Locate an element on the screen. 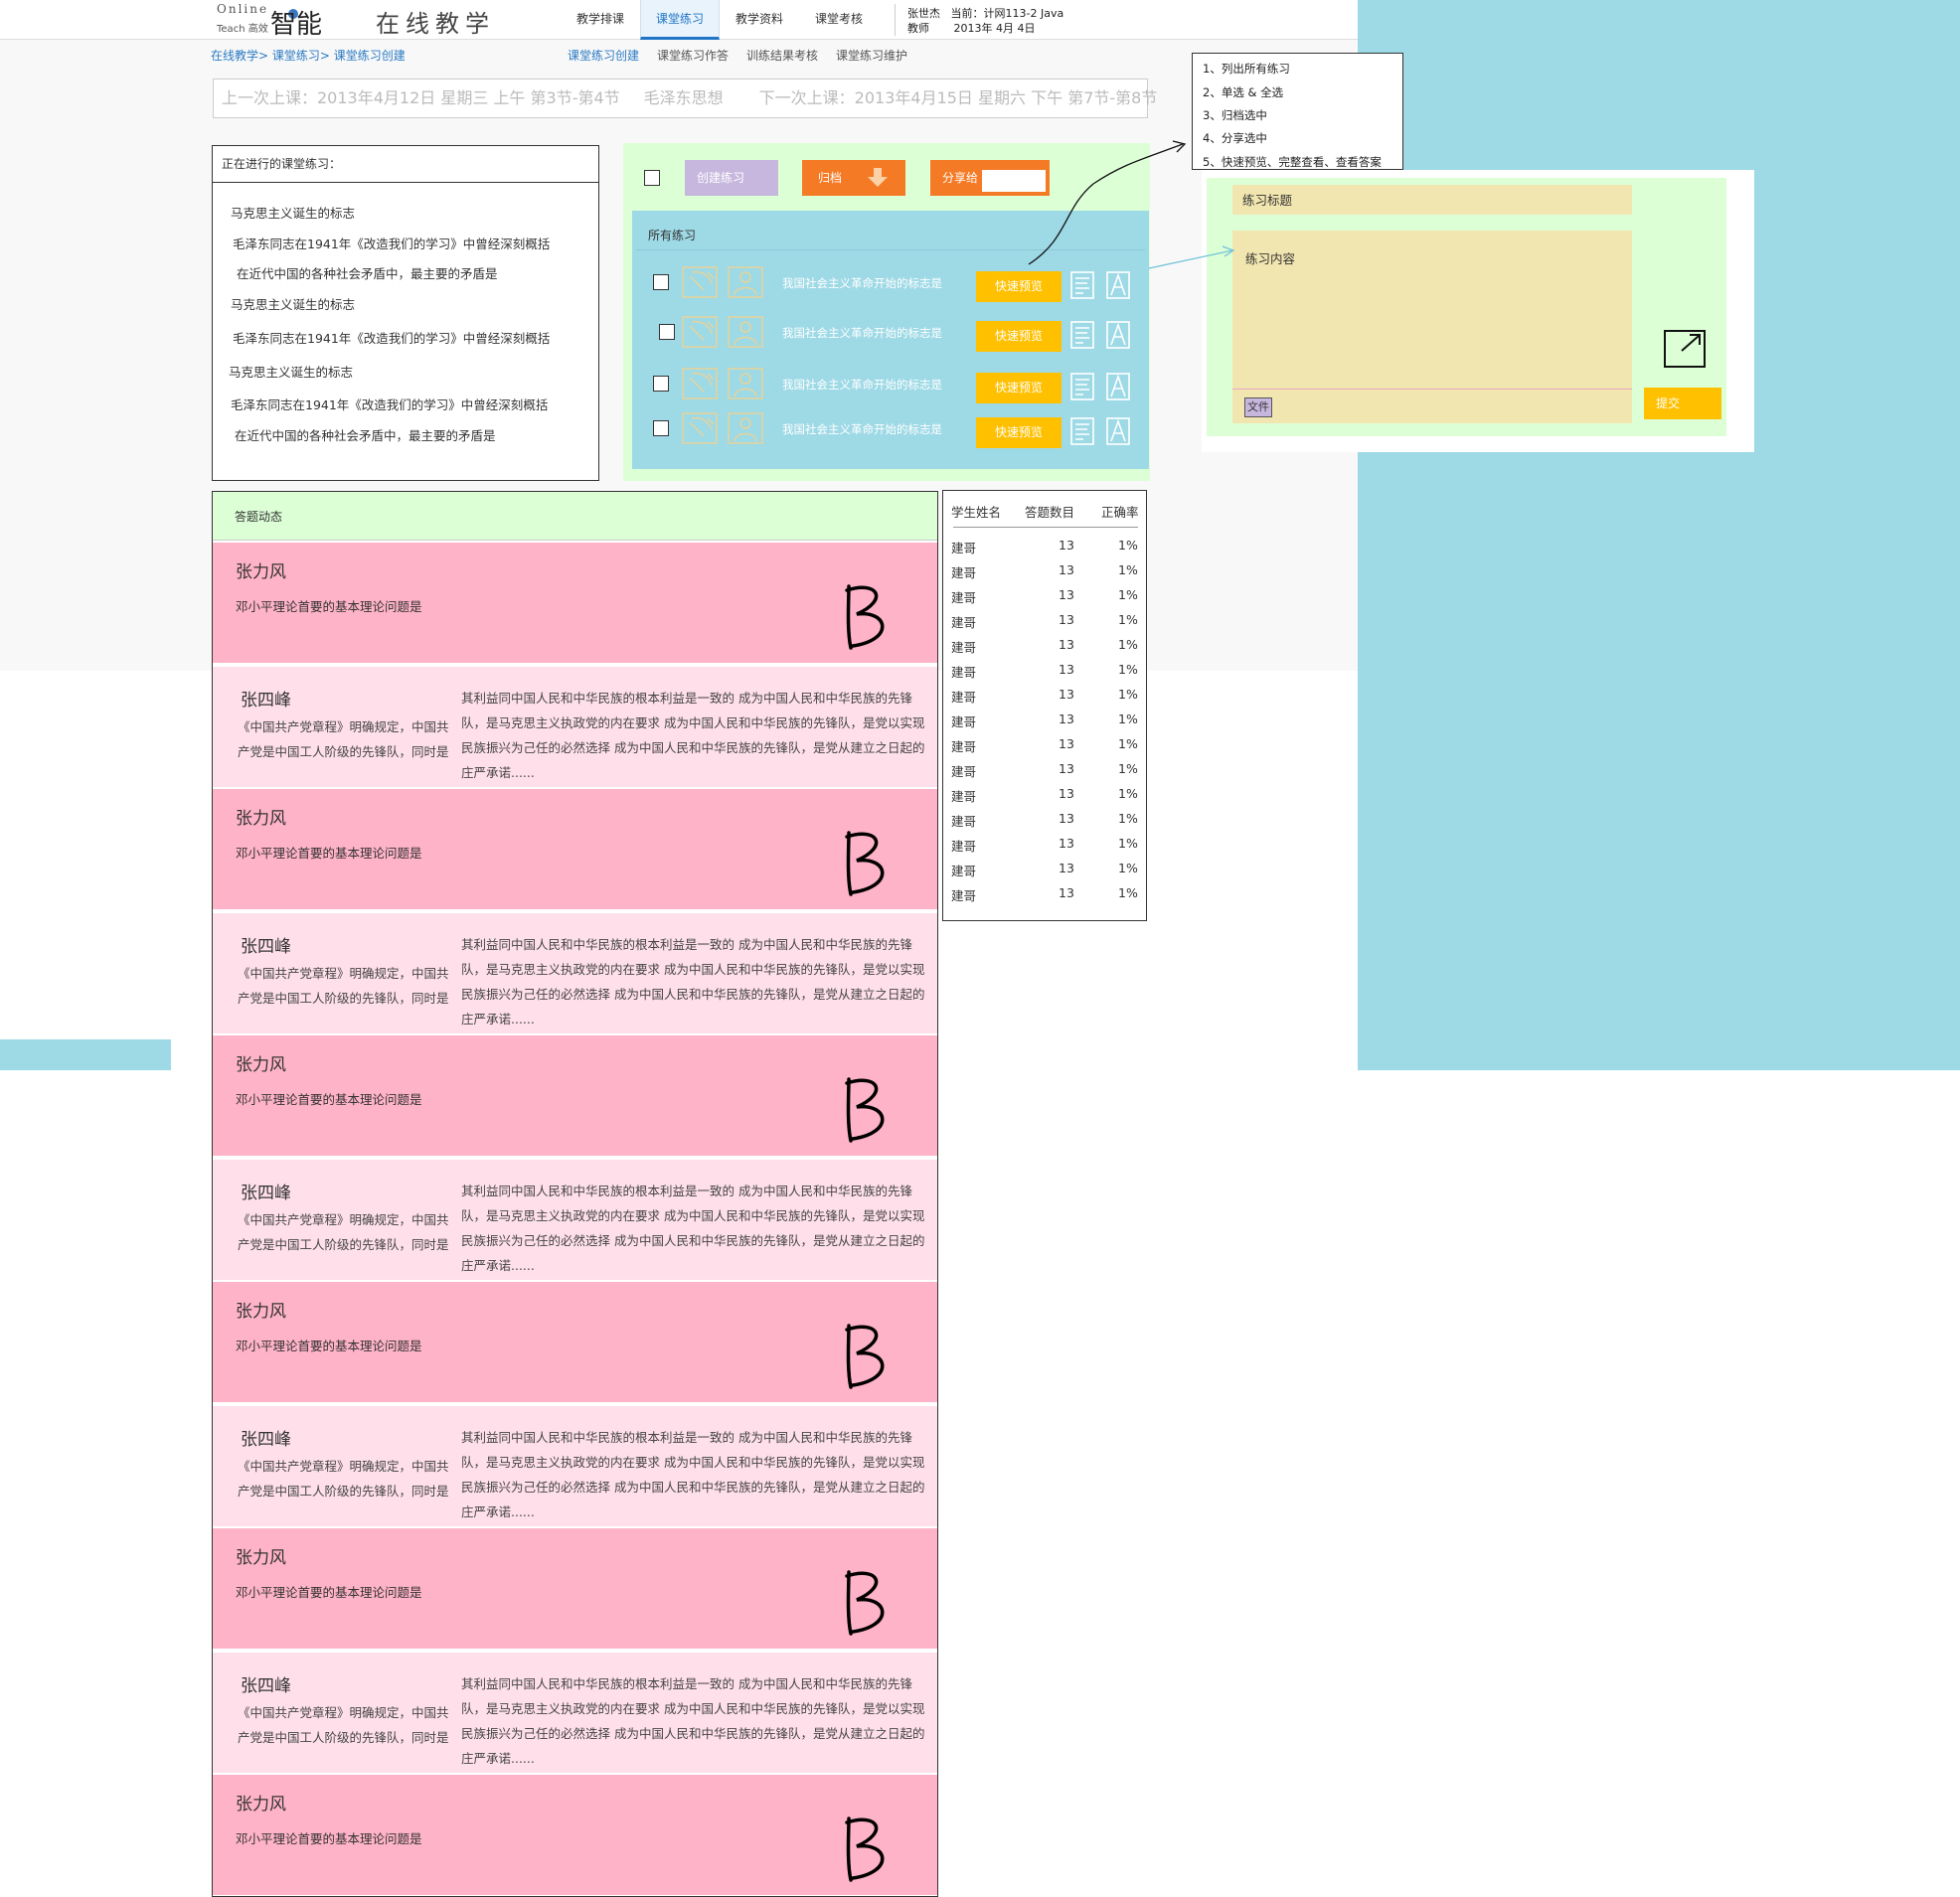 This screenshot has width=1960, height=1897. grade-mark is located at coordinates (865, 1849).